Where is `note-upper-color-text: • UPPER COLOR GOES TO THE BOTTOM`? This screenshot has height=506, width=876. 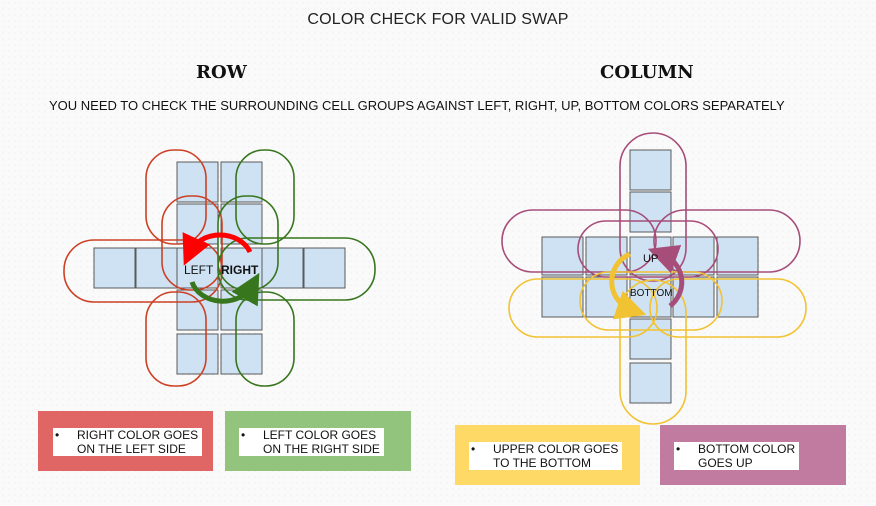
note-upper-color-text: • UPPER COLOR GOES TO THE BOTTOM is located at coordinates (546, 456).